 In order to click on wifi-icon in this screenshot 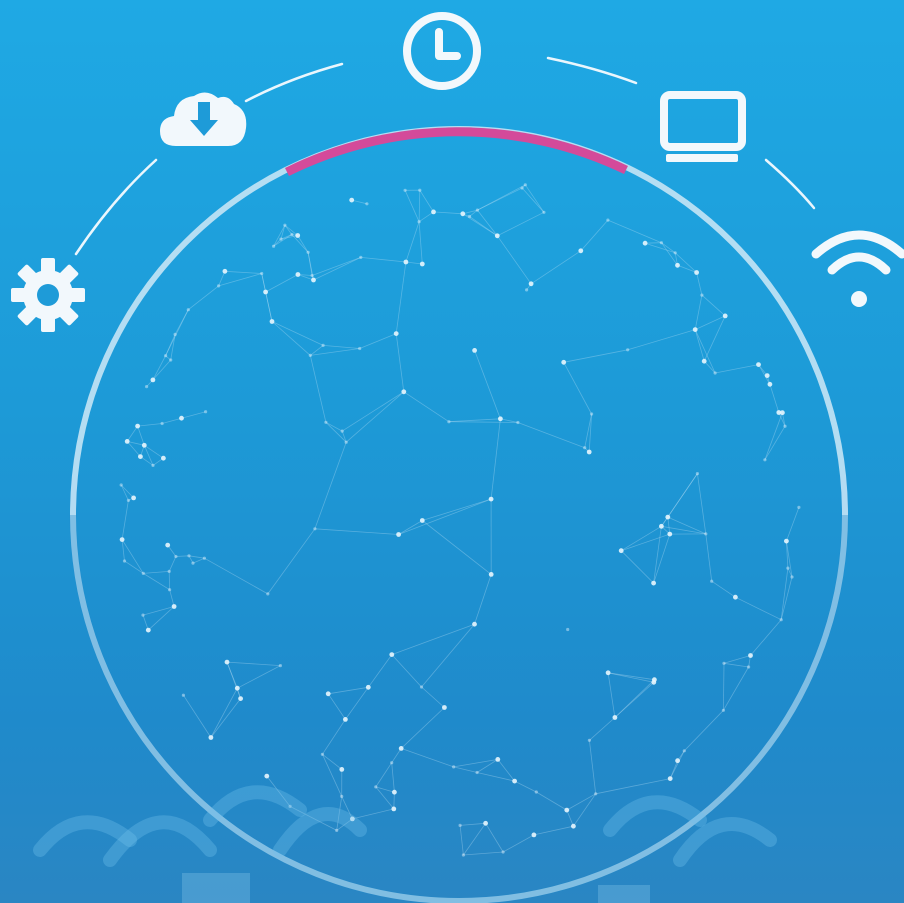, I will do `click(857, 266)`.